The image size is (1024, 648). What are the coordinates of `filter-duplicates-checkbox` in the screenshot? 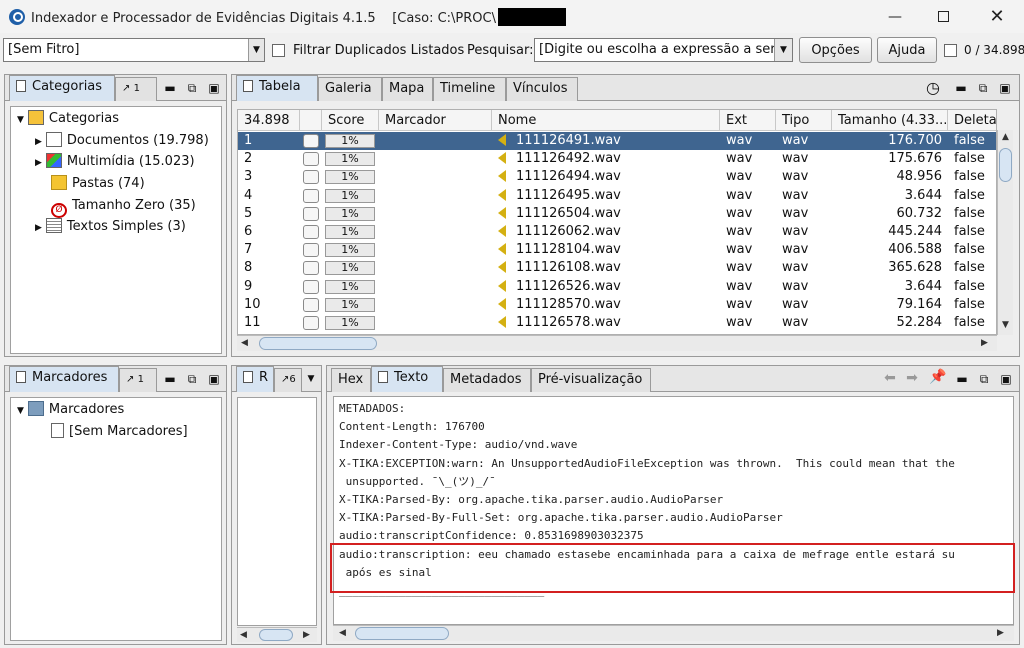 It's located at (278, 50).